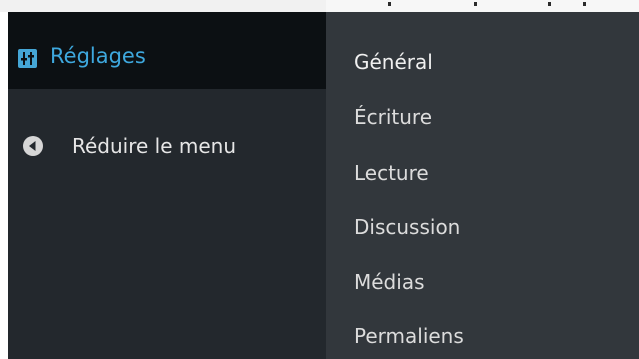  I want to click on collapse-menu-label: Réduire le menu, so click(154, 146).